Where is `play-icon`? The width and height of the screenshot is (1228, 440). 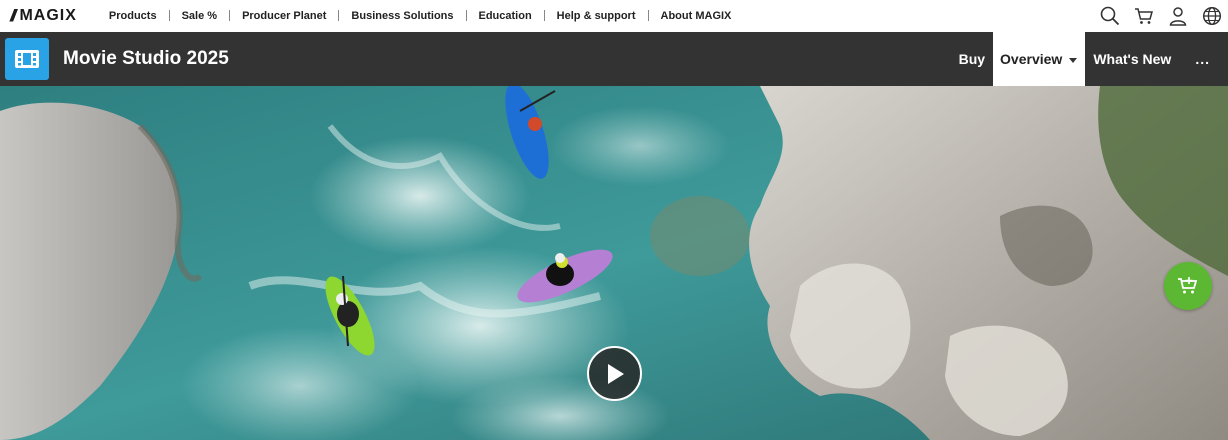 play-icon is located at coordinates (615, 373).